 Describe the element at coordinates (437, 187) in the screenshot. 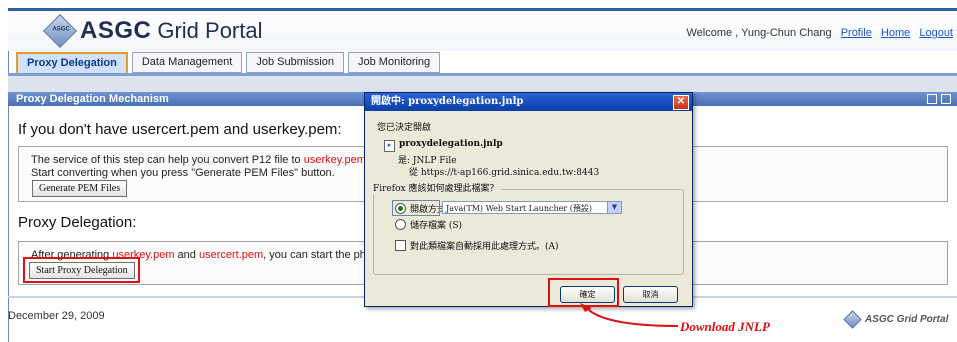

I see `dialog-question: Firefox 應該如何處理此檔案？` at that location.